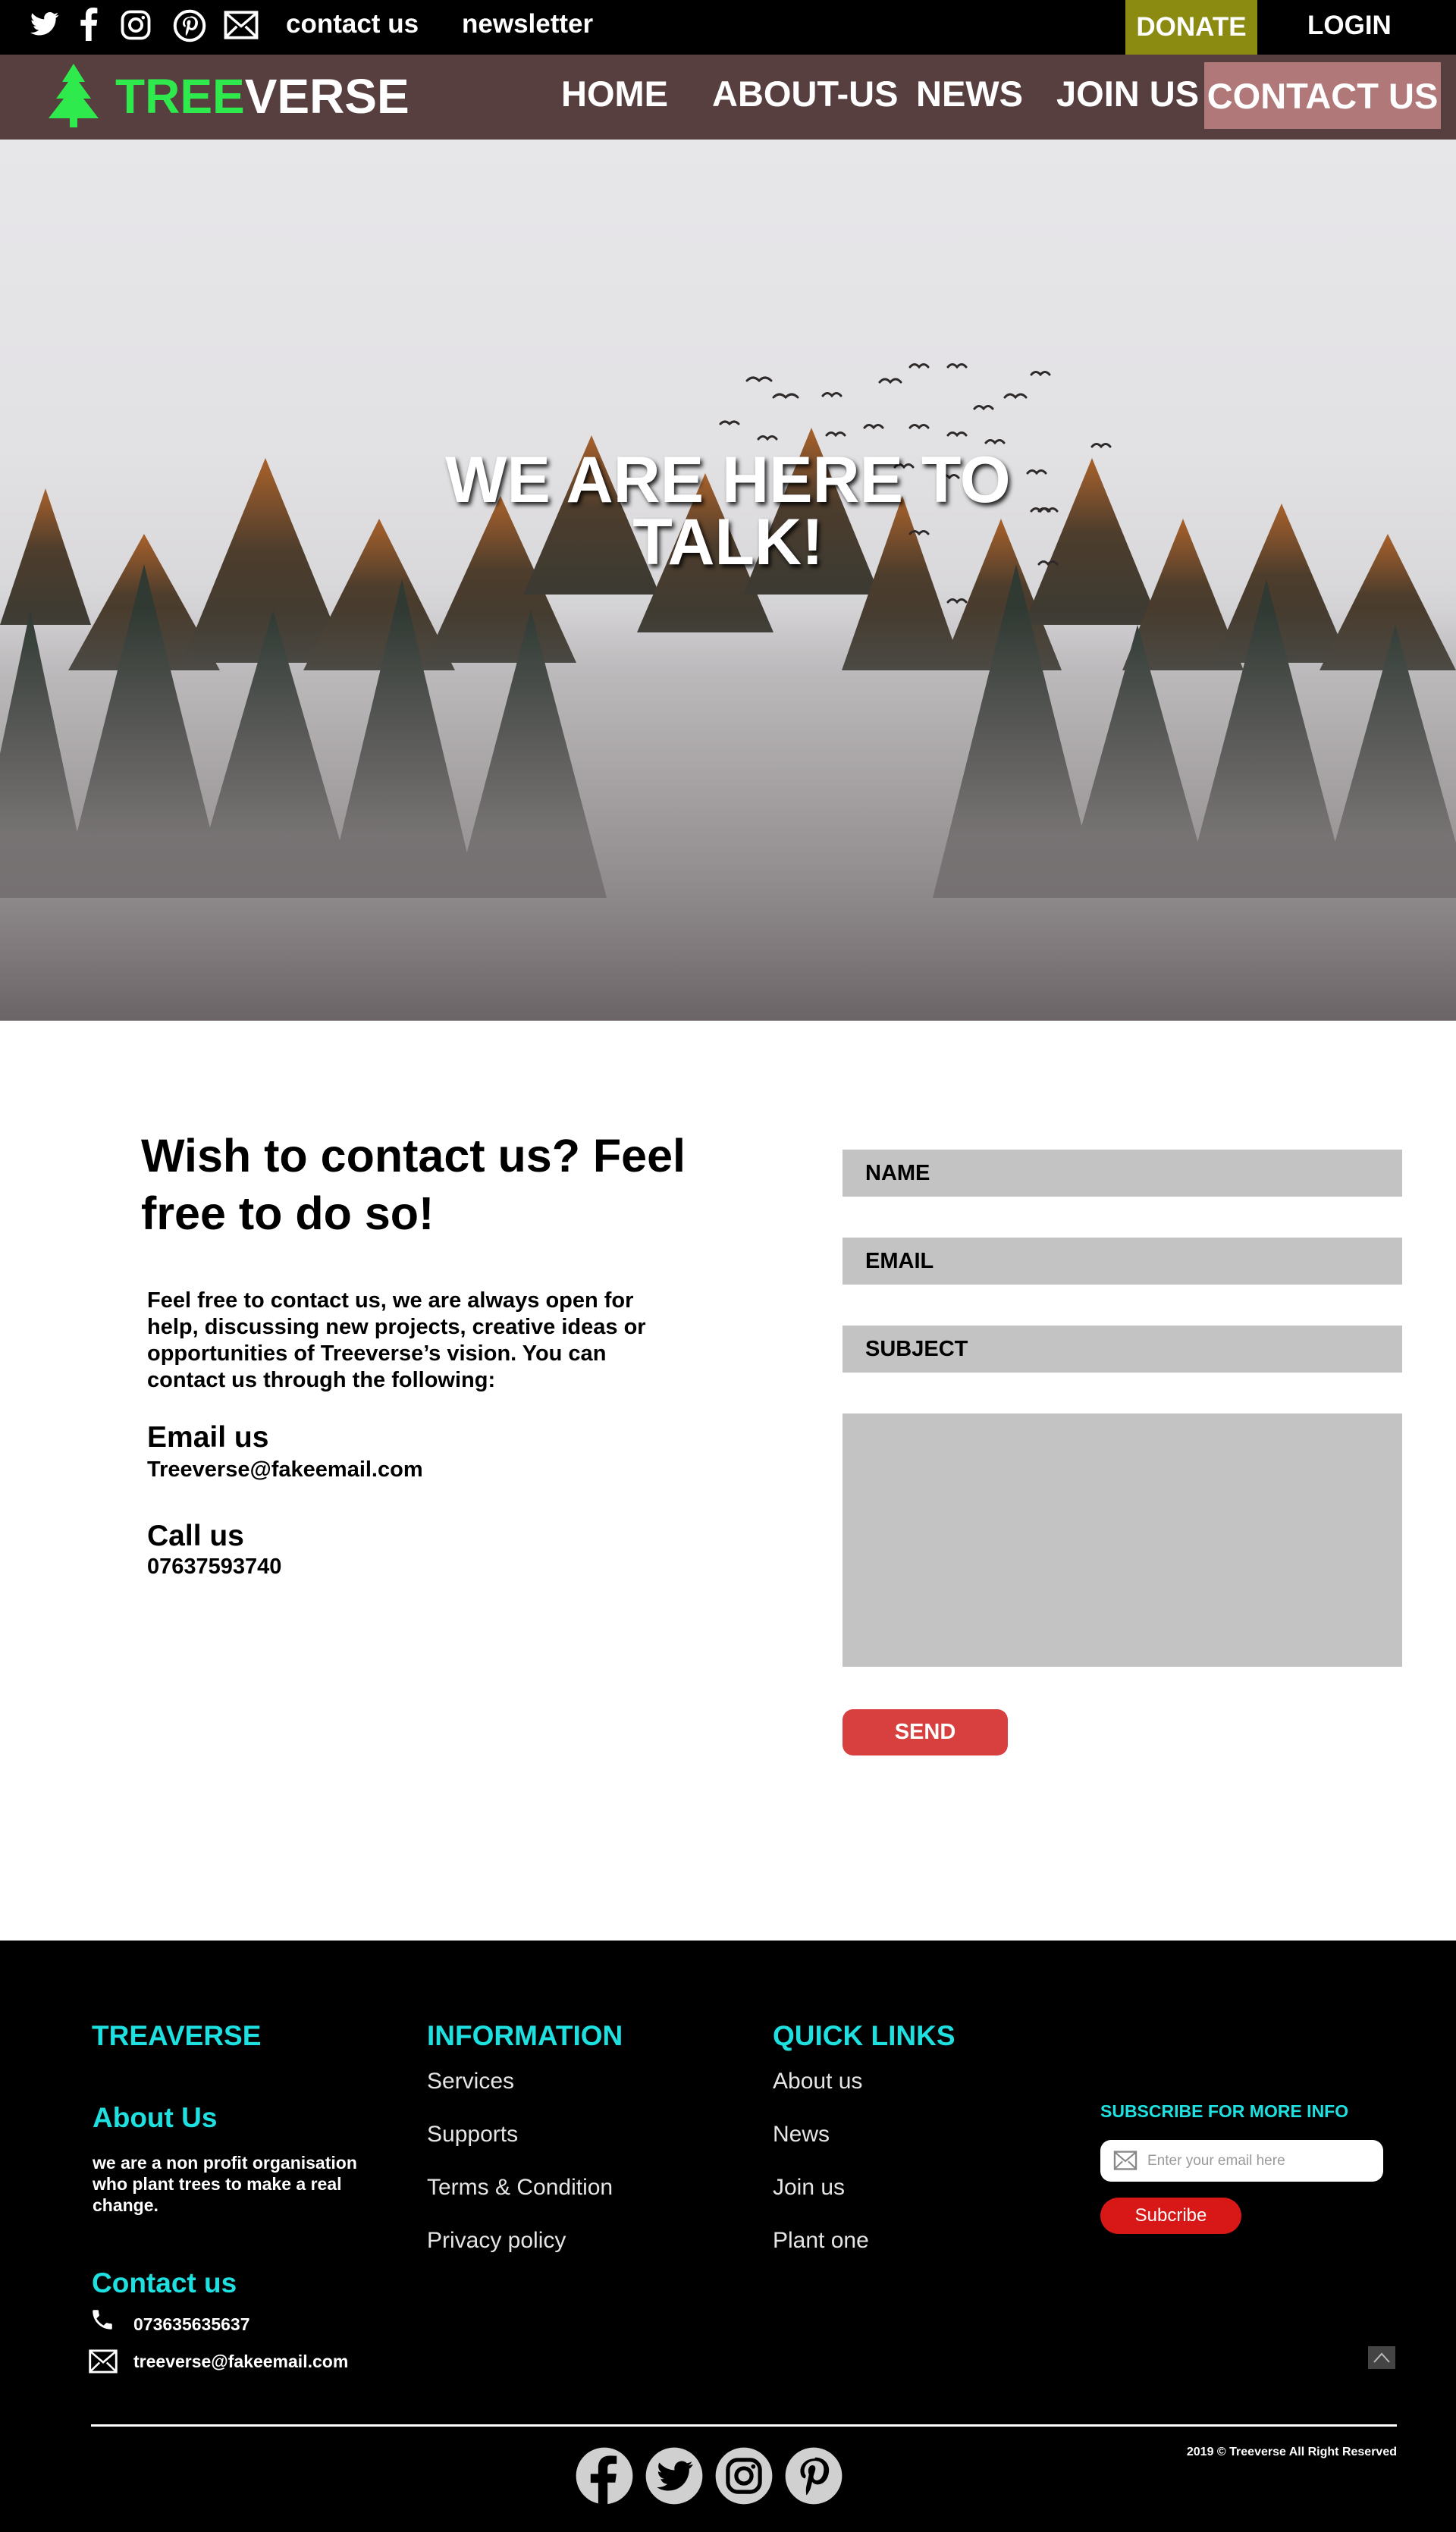  I want to click on donate-button: DONATE, so click(1191, 28).